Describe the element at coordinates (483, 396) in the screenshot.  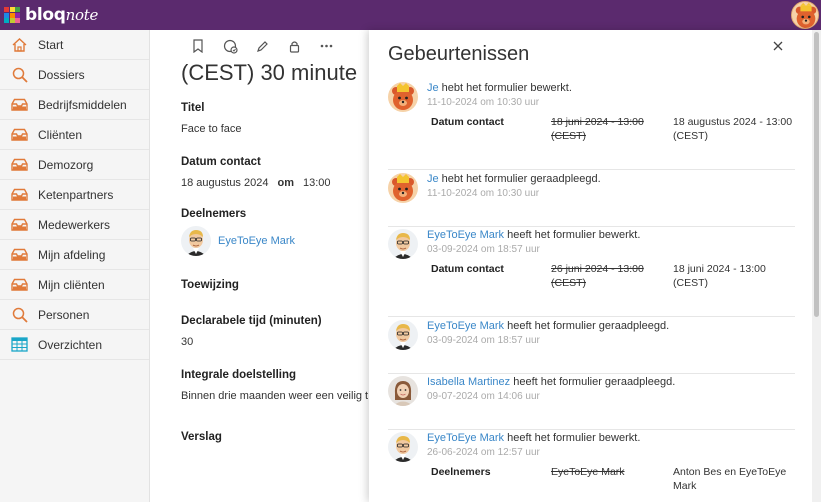
I see `event-timestamp: 09-07-2024 om 14:06 uur` at that location.